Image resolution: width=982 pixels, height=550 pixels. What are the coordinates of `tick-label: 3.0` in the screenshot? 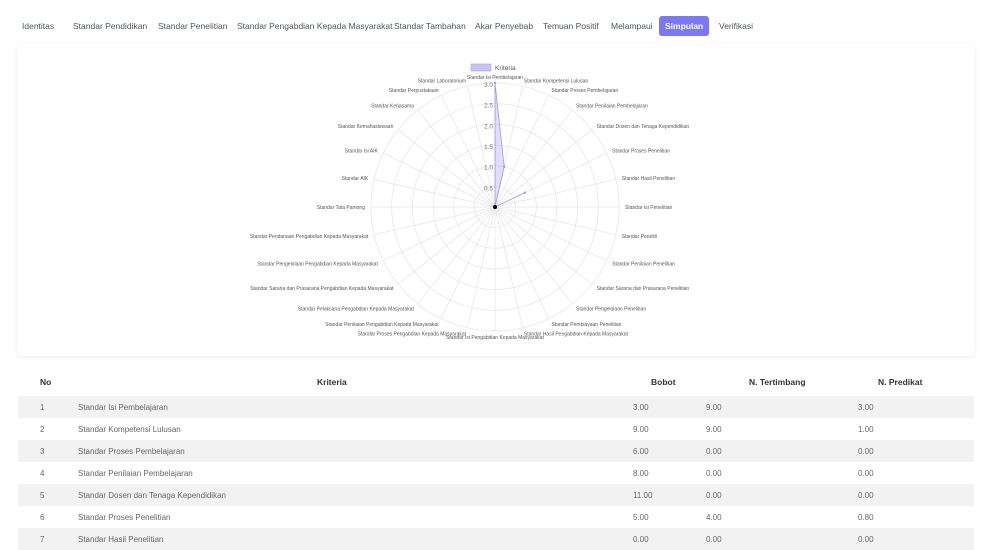 It's located at (488, 85).